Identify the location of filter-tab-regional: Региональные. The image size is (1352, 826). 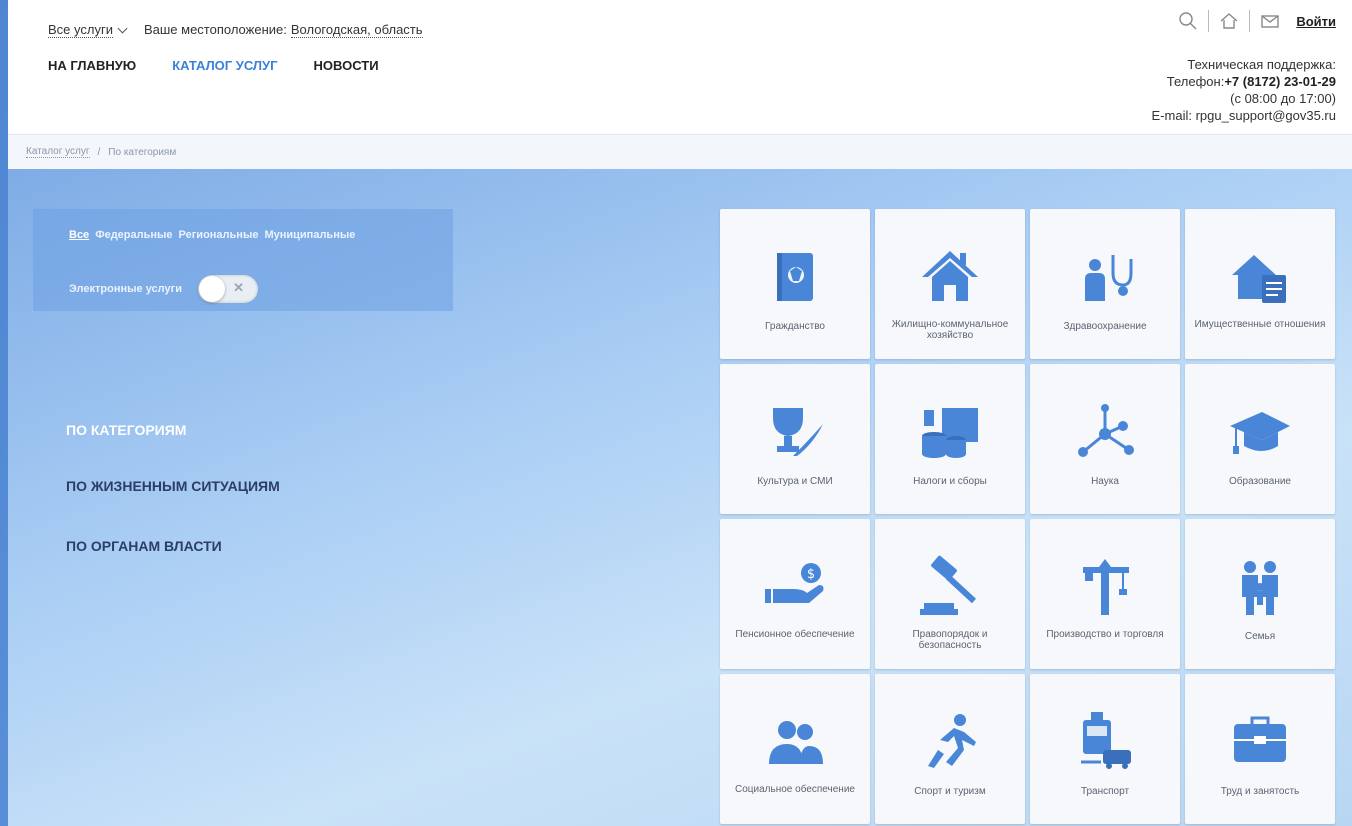
(219, 235).